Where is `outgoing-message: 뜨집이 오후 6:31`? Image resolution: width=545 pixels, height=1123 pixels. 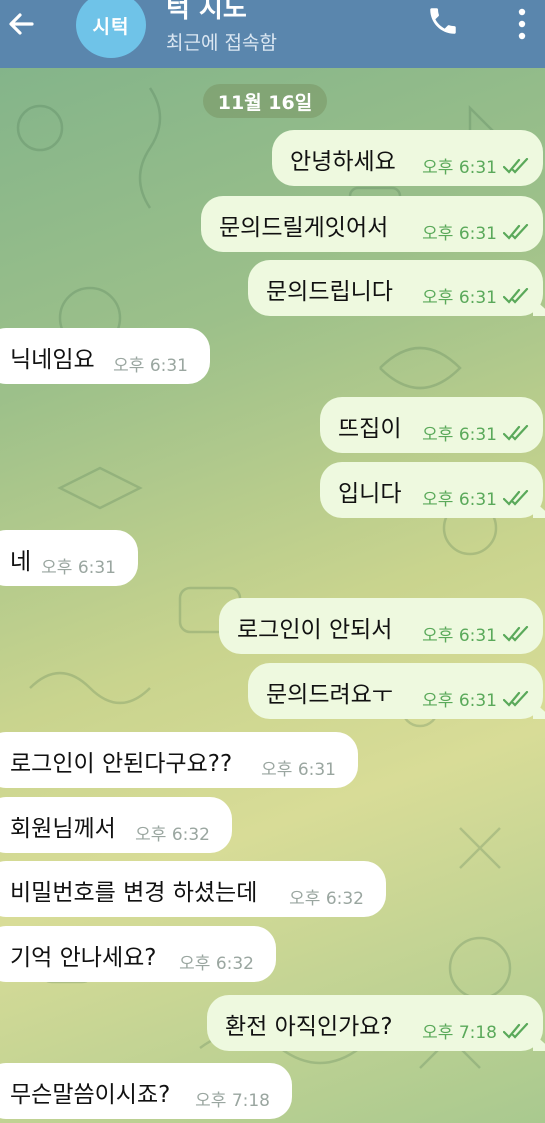 outgoing-message: 뜨집이 오후 6:31 is located at coordinates (431, 425).